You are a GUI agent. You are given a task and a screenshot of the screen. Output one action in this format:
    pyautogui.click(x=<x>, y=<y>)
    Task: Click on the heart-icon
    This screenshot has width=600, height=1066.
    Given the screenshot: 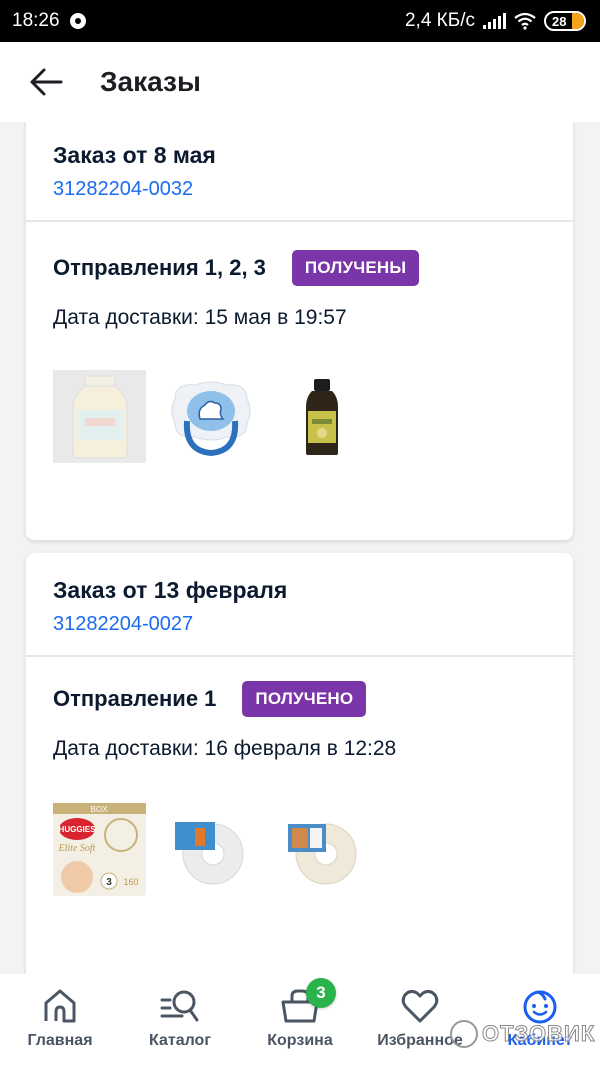 What is the action you would take?
    pyautogui.click(x=420, y=1006)
    